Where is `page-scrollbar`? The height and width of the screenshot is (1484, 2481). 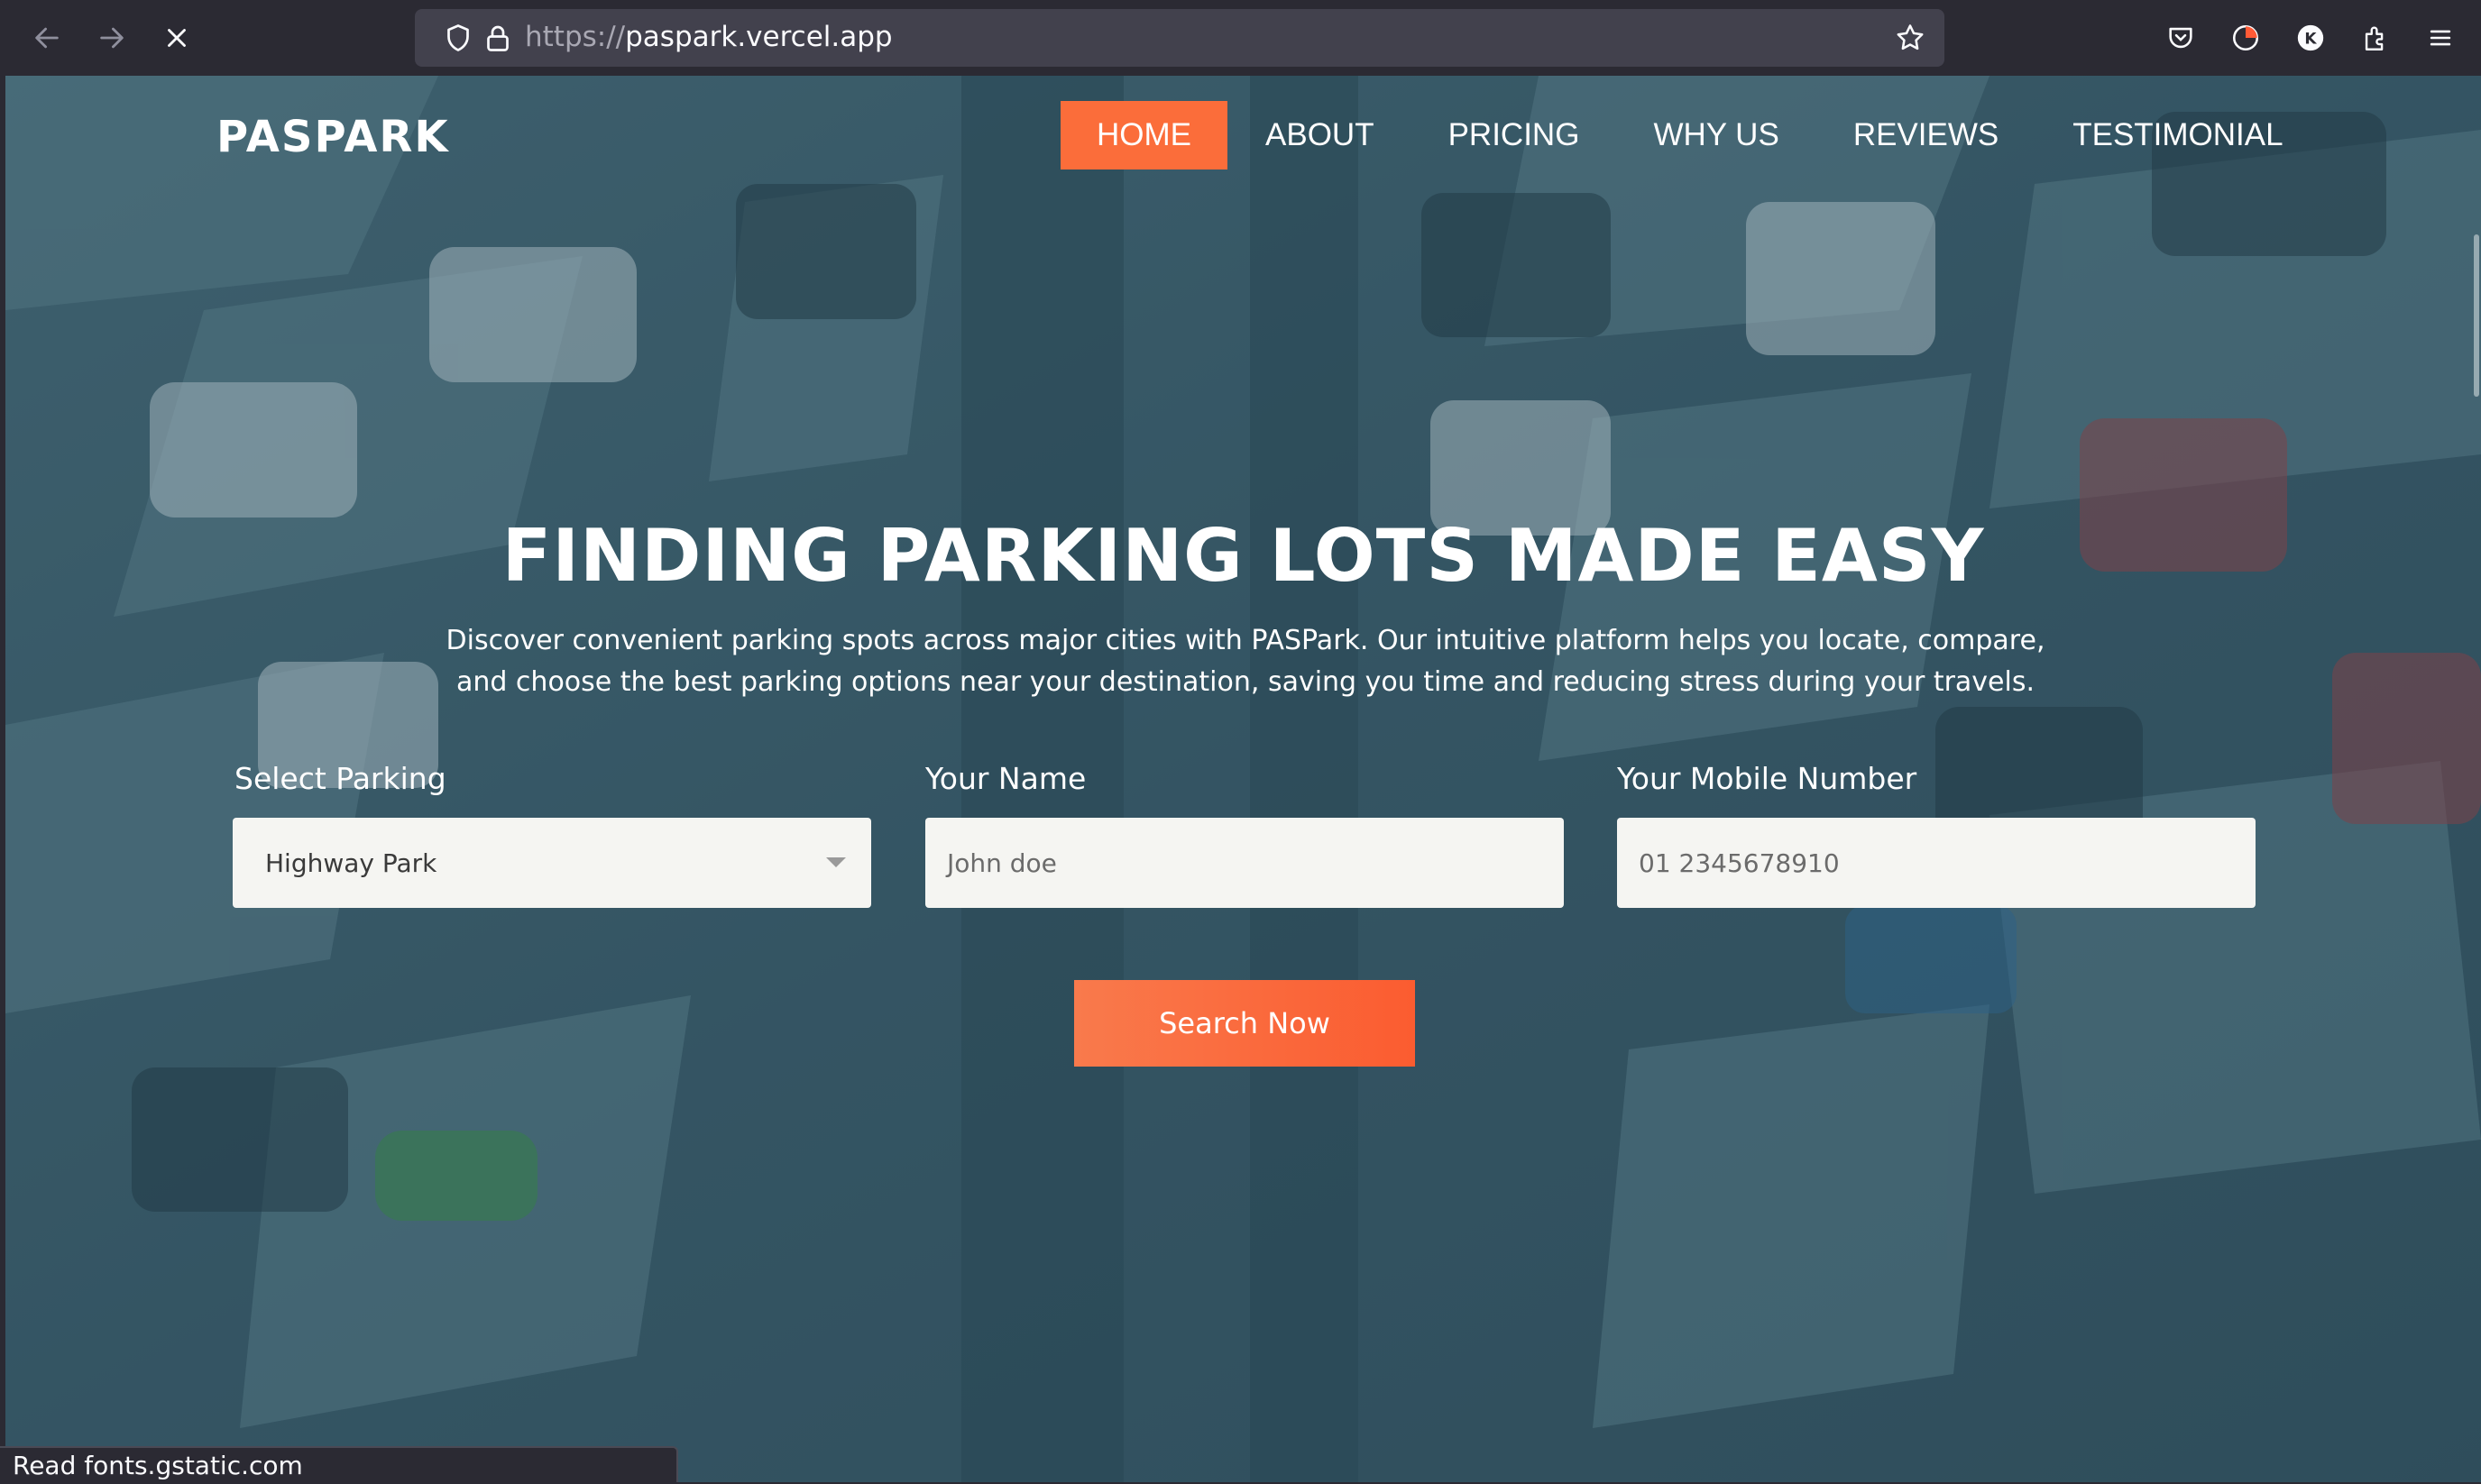 page-scrollbar is located at coordinates (2476, 315).